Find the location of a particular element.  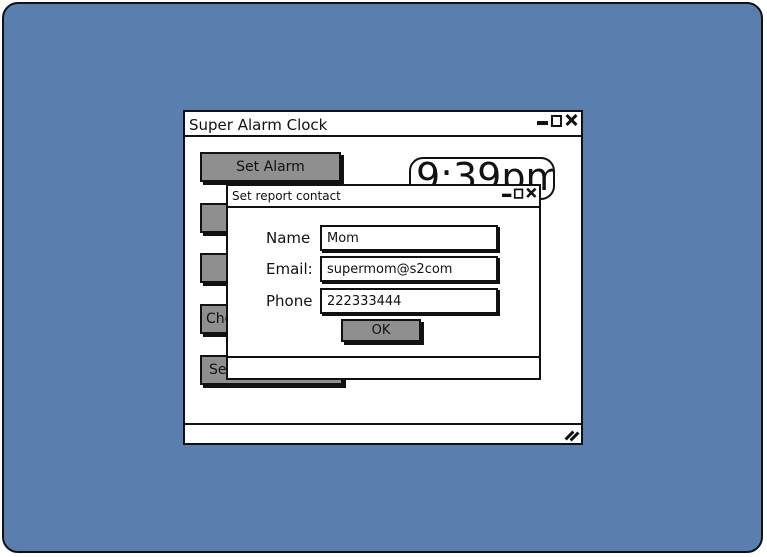

window-controls is located at coordinates (557, 119).